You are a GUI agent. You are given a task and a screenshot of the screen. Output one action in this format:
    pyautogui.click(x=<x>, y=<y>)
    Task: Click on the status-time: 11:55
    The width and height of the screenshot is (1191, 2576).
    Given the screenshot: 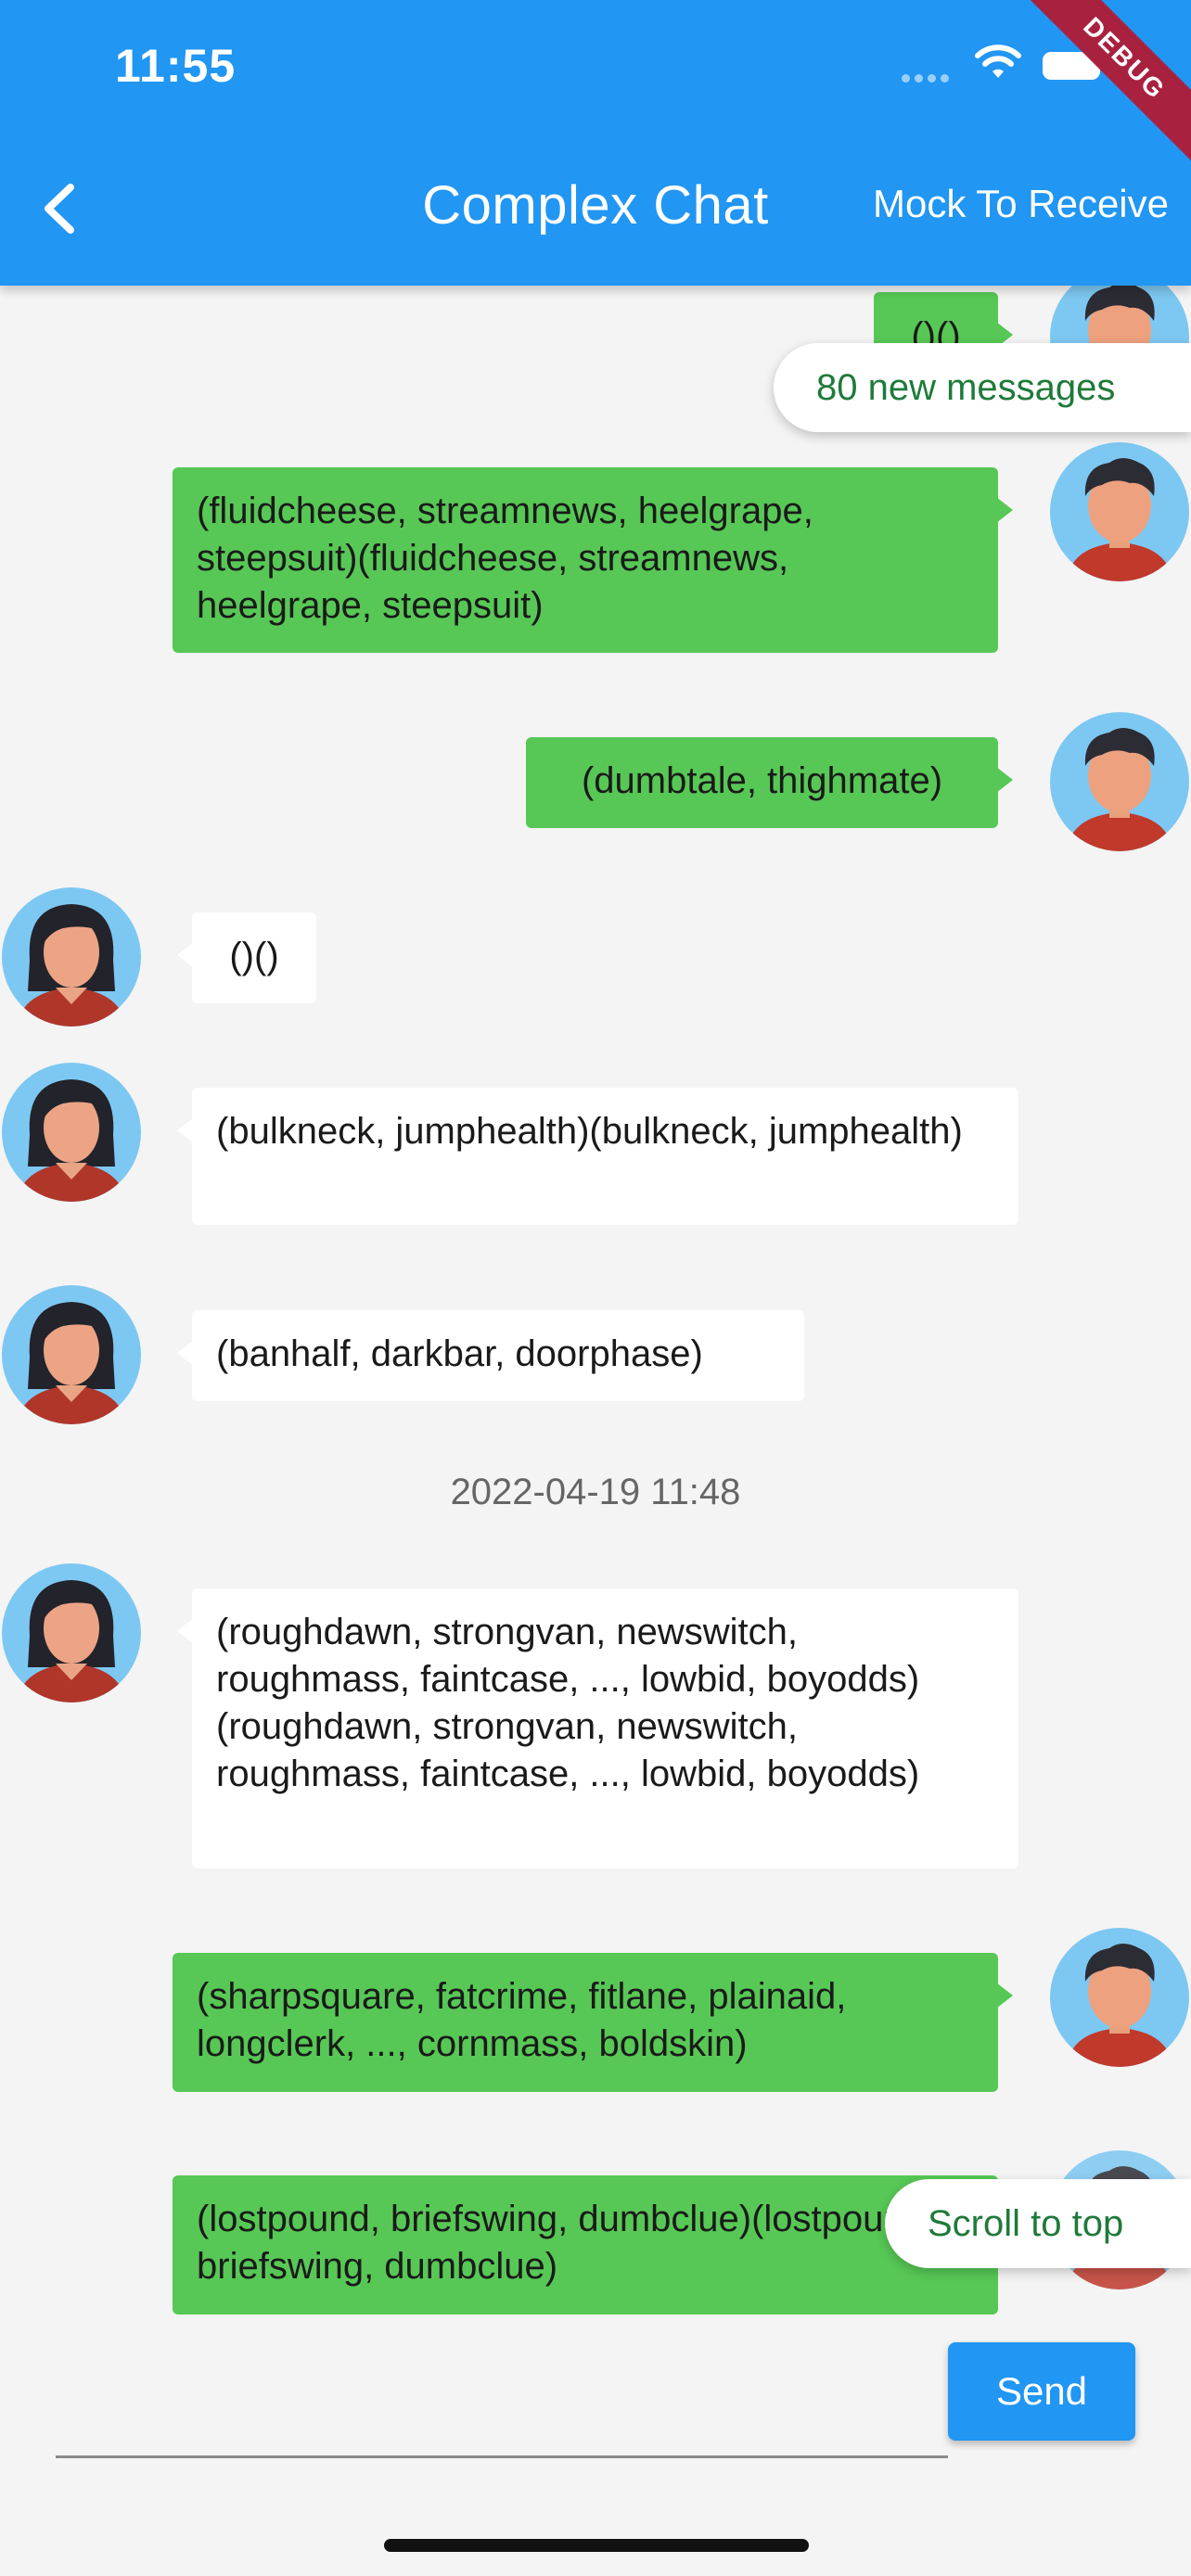 What is the action you would take?
    pyautogui.click(x=176, y=66)
    